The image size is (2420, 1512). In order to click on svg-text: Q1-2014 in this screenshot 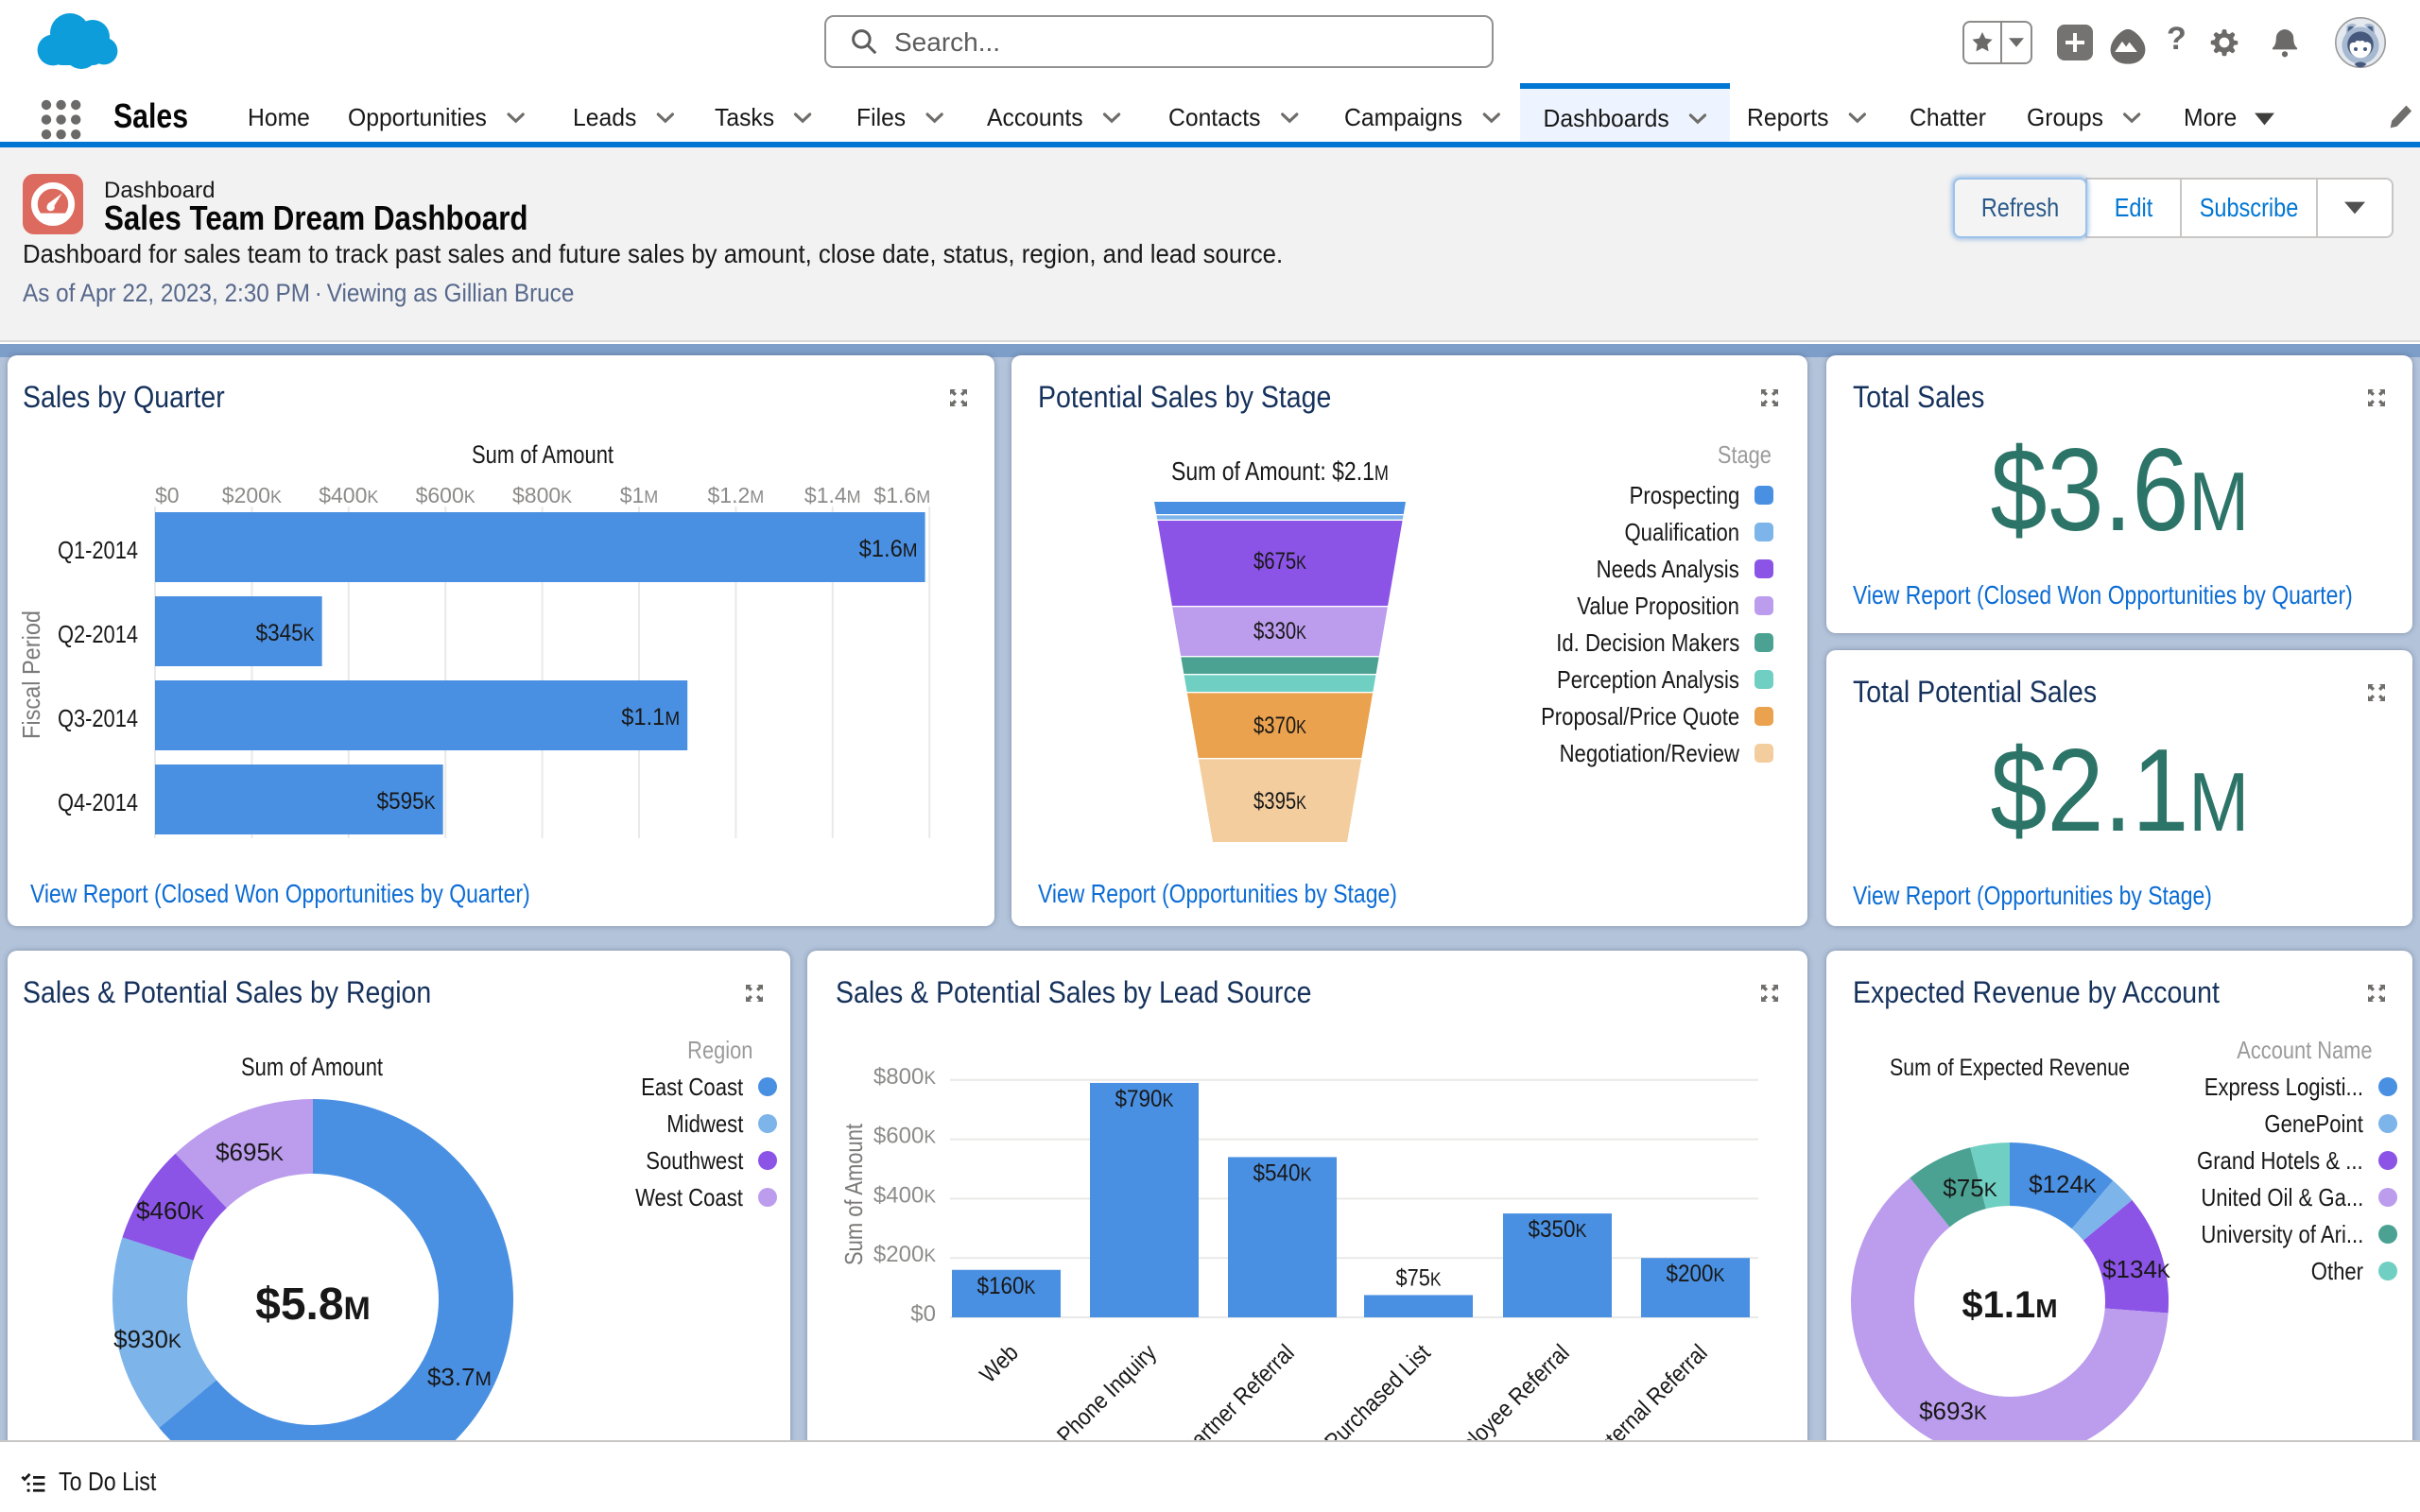, I will do `click(98, 550)`.